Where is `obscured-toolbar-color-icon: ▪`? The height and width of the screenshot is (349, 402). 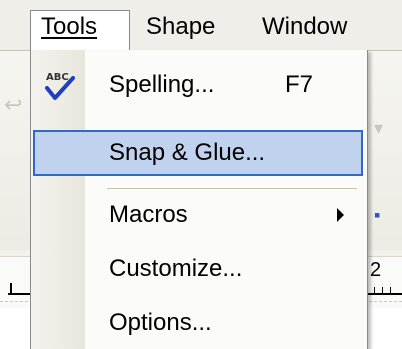
obscured-toolbar-color-icon: ▪ is located at coordinates (377, 215).